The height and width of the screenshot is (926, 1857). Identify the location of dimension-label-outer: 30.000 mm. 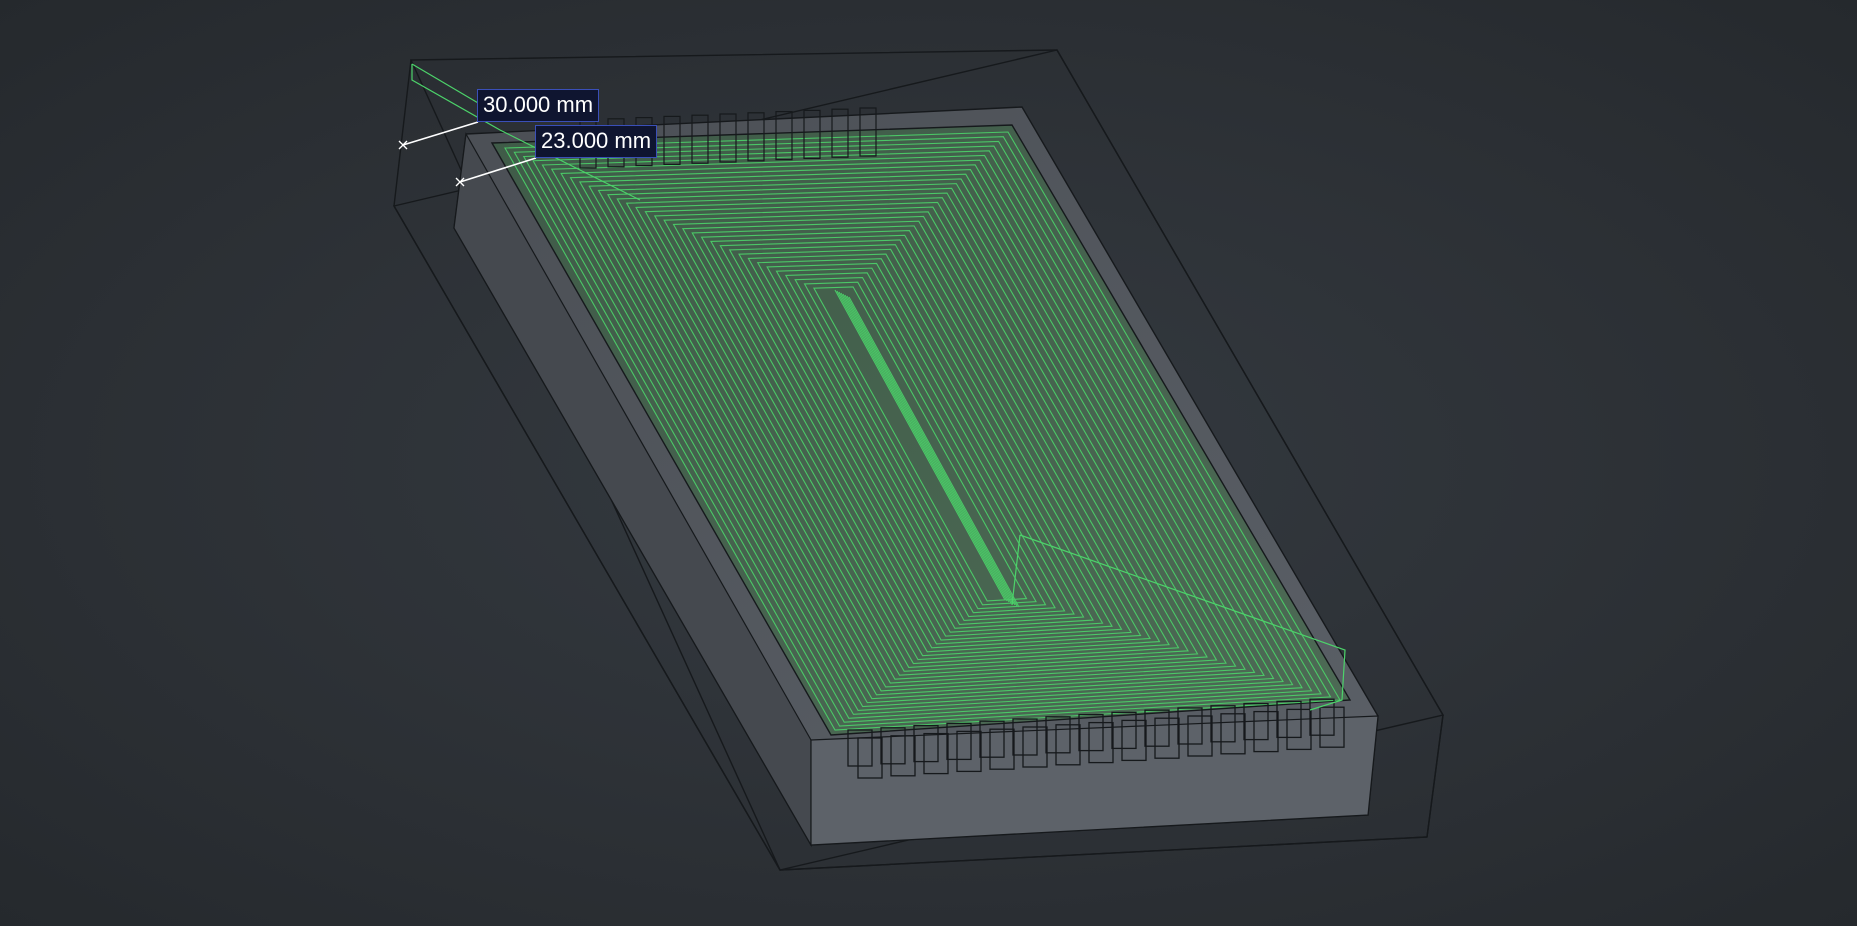
(538, 105).